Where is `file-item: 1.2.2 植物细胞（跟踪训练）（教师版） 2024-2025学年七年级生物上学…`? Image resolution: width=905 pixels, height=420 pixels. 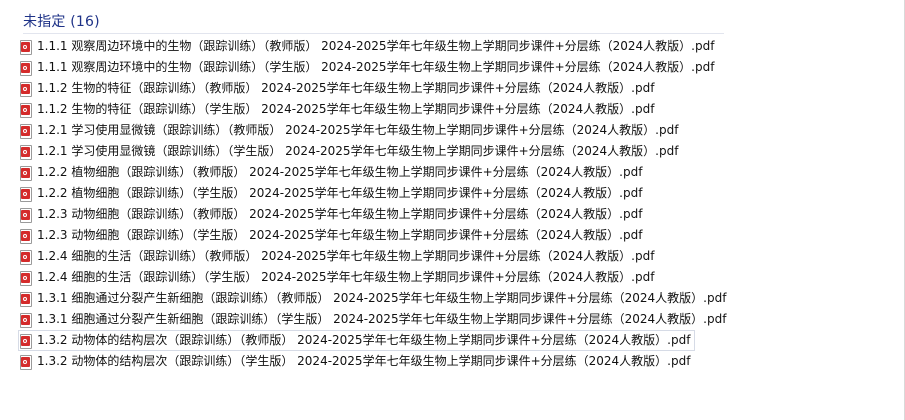 file-item: 1.2.2 植物细胞（跟踪训练）（教师版） 2024-2025学年七年级生物上学… is located at coordinates (332, 172).